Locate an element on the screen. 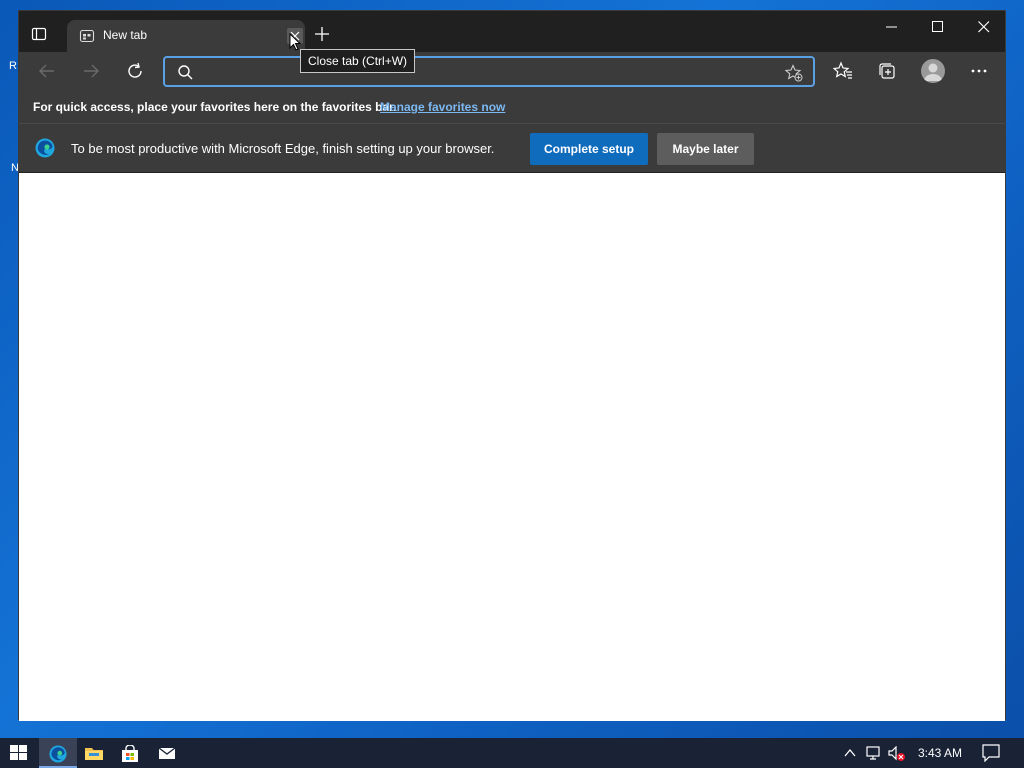 This screenshot has height=768, width=1024. favorites-icon is located at coordinates (842, 71).